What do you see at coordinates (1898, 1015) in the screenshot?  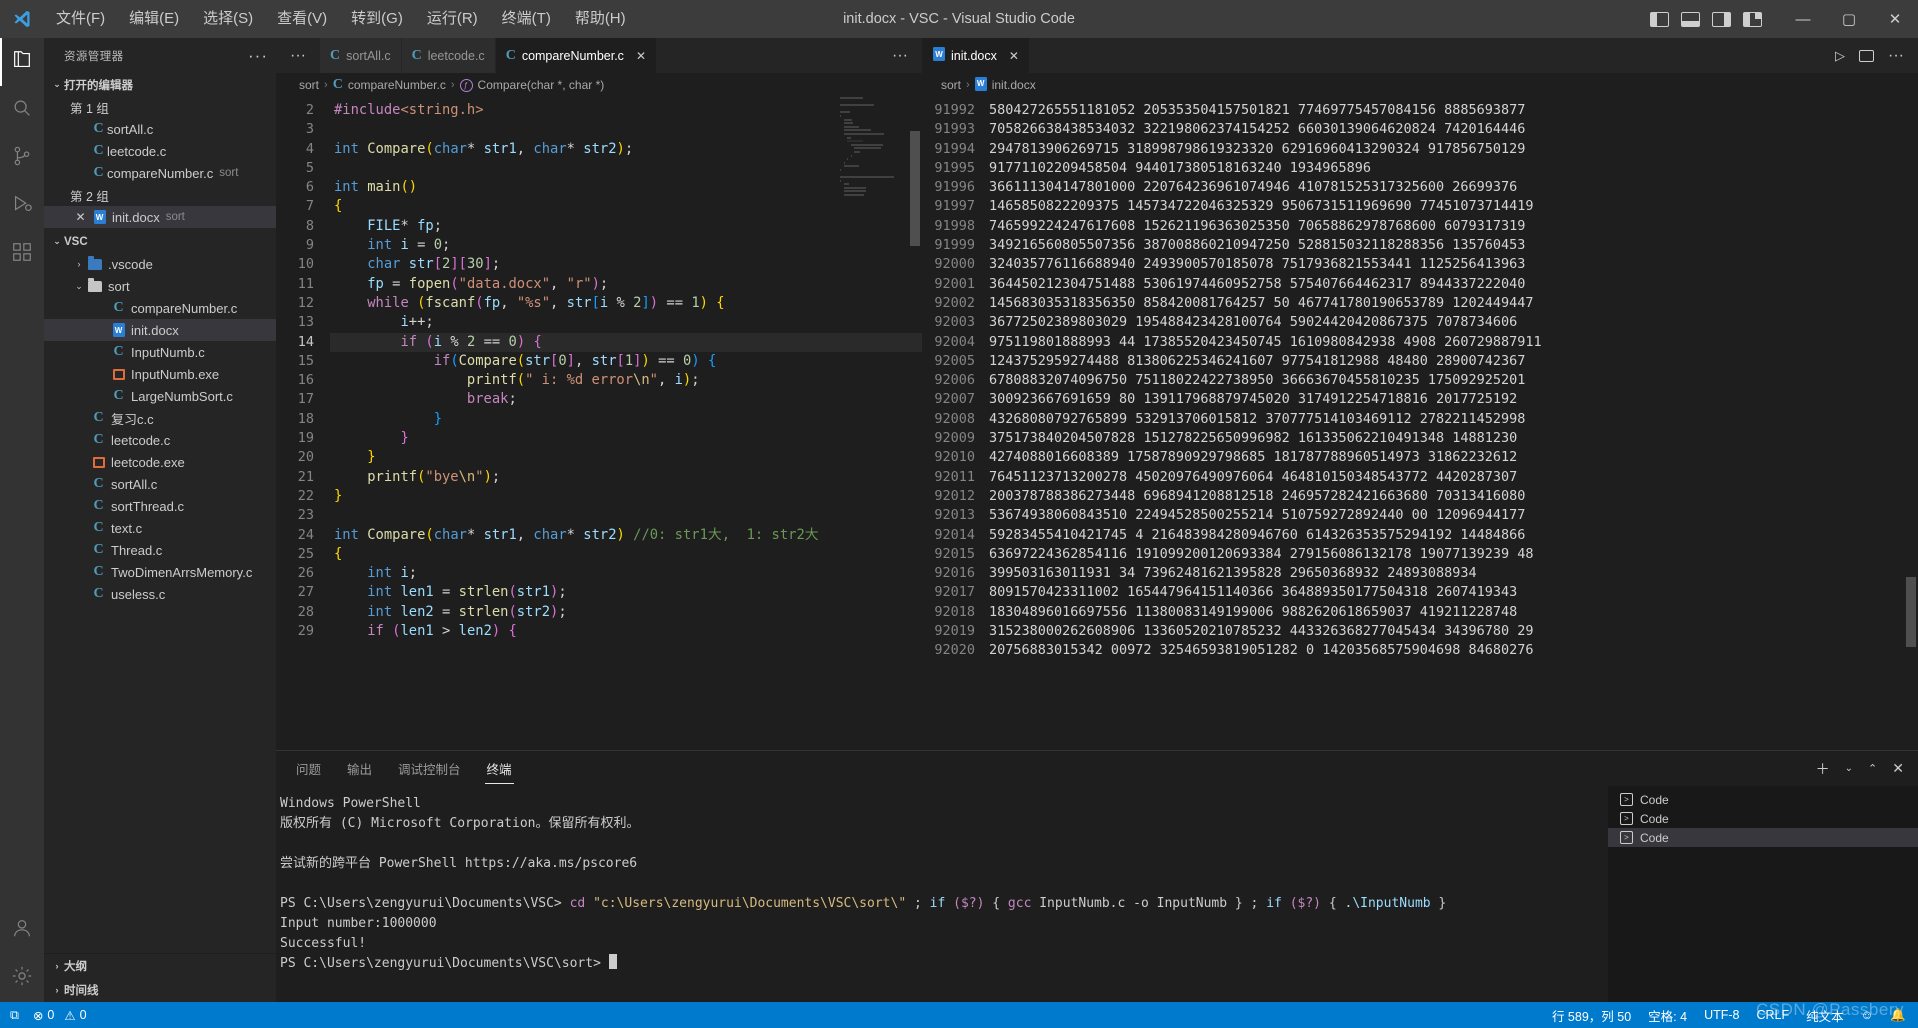 I see `bell-icon: 🔔` at bounding box center [1898, 1015].